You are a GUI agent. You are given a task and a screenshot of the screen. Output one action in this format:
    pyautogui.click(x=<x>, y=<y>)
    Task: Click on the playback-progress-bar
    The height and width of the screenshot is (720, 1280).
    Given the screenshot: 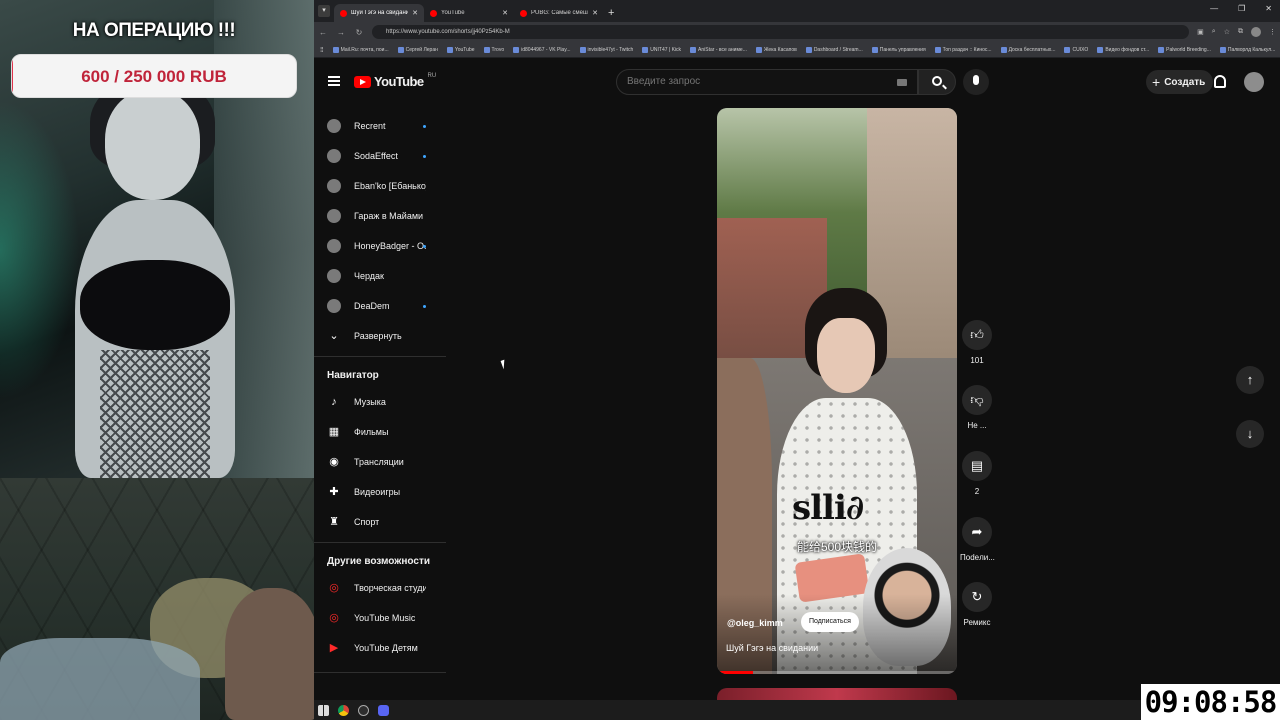 What is the action you would take?
    pyautogui.click(x=837, y=672)
    